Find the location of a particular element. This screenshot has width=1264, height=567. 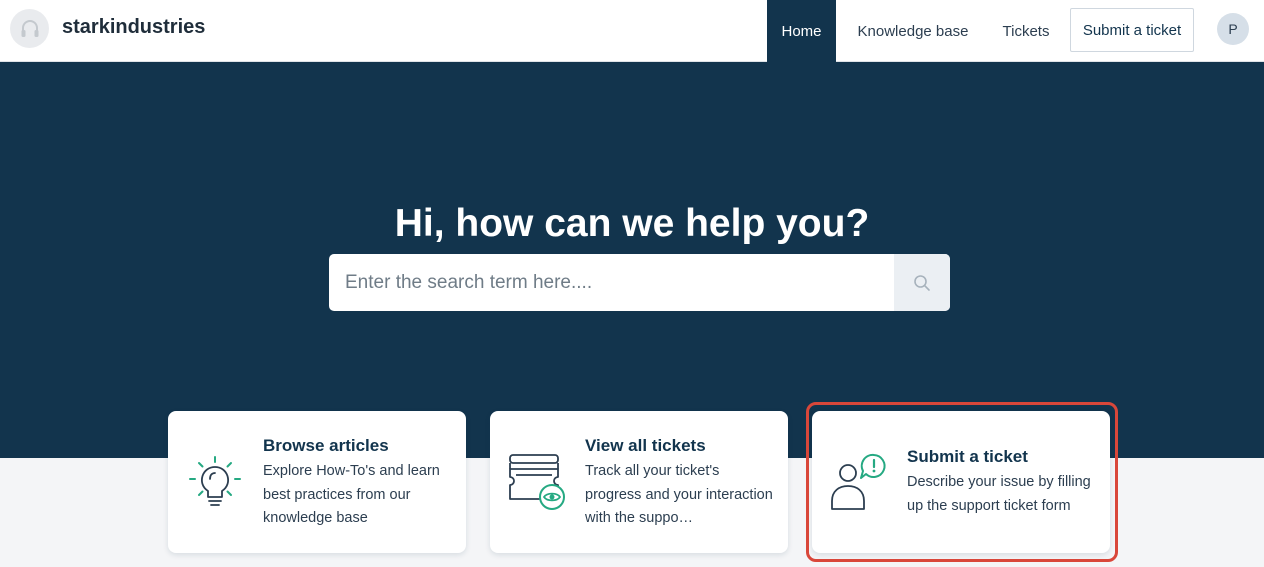

search-icon is located at coordinates (922, 282).